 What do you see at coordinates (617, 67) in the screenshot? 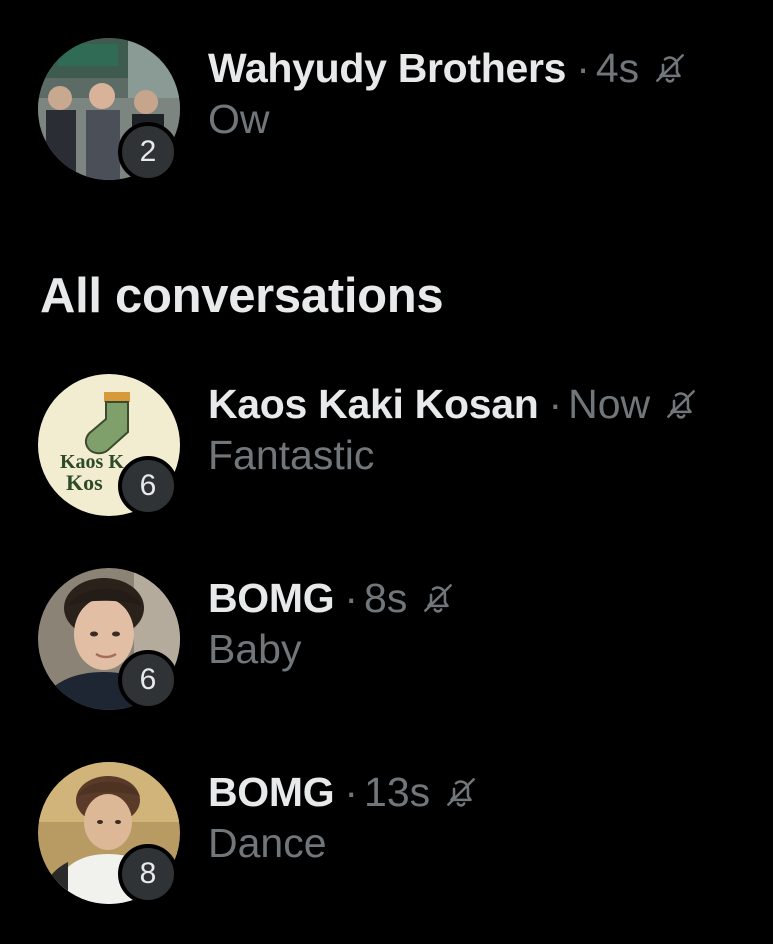
I see `conversation-time: 4s` at bounding box center [617, 67].